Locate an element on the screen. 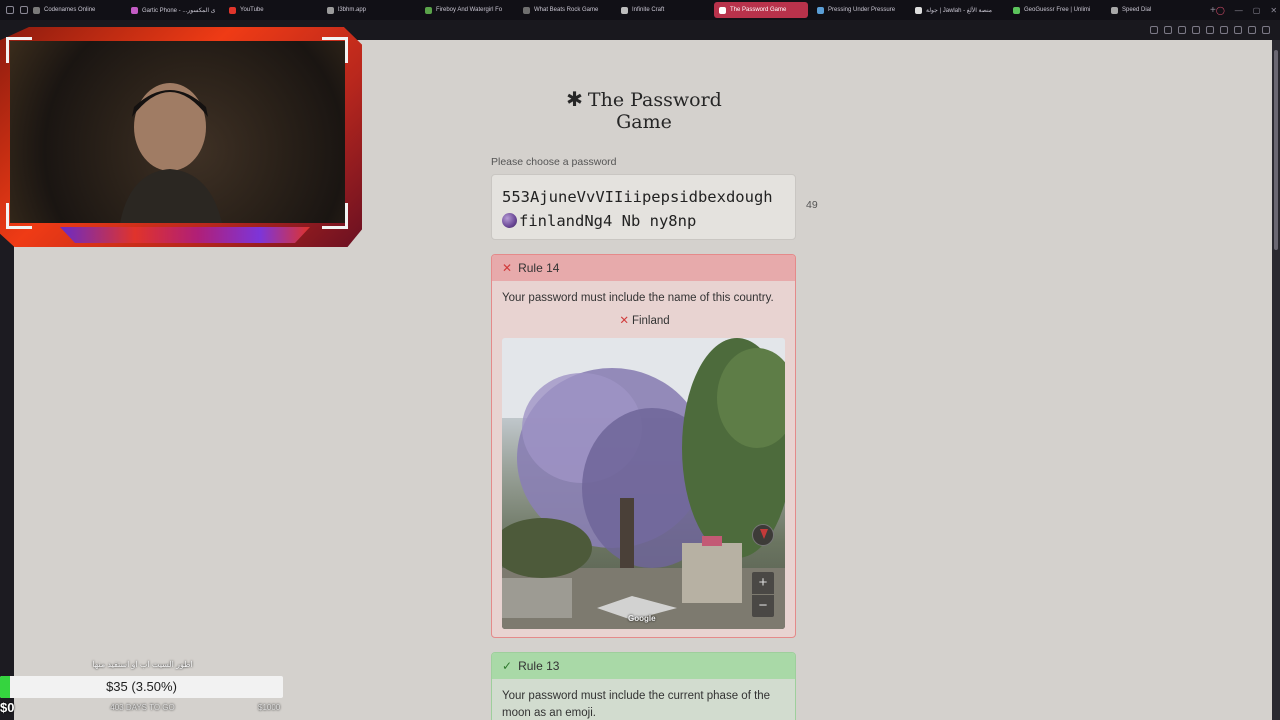  rule-14-title: Rule 14 is located at coordinates (539, 268).